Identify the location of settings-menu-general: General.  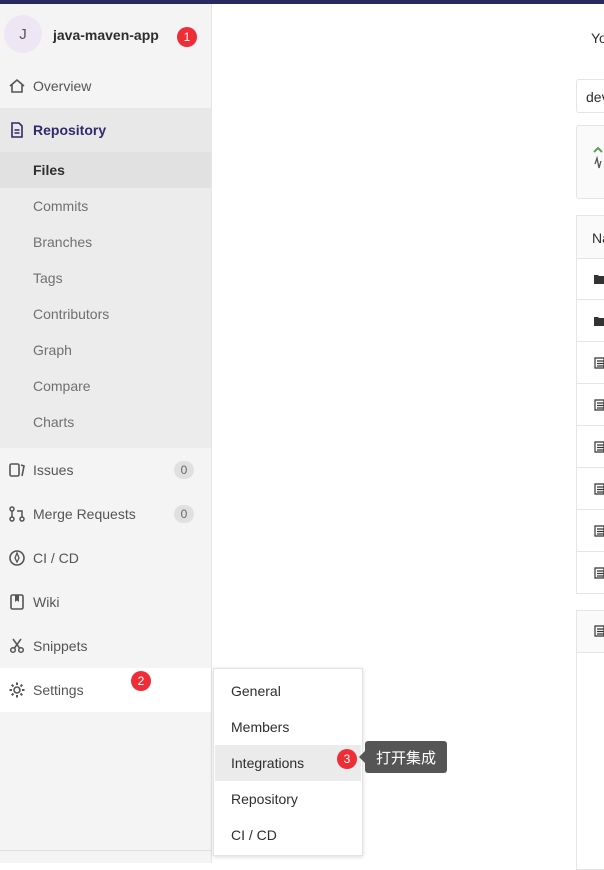
(288, 691).